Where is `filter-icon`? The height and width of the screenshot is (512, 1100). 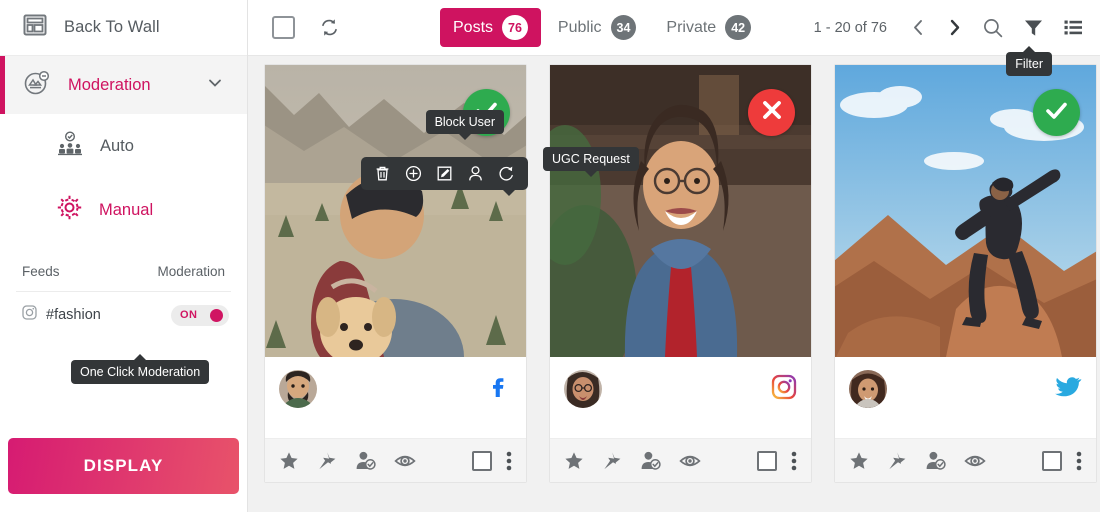 filter-icon is located at coordinates (1033, 27).